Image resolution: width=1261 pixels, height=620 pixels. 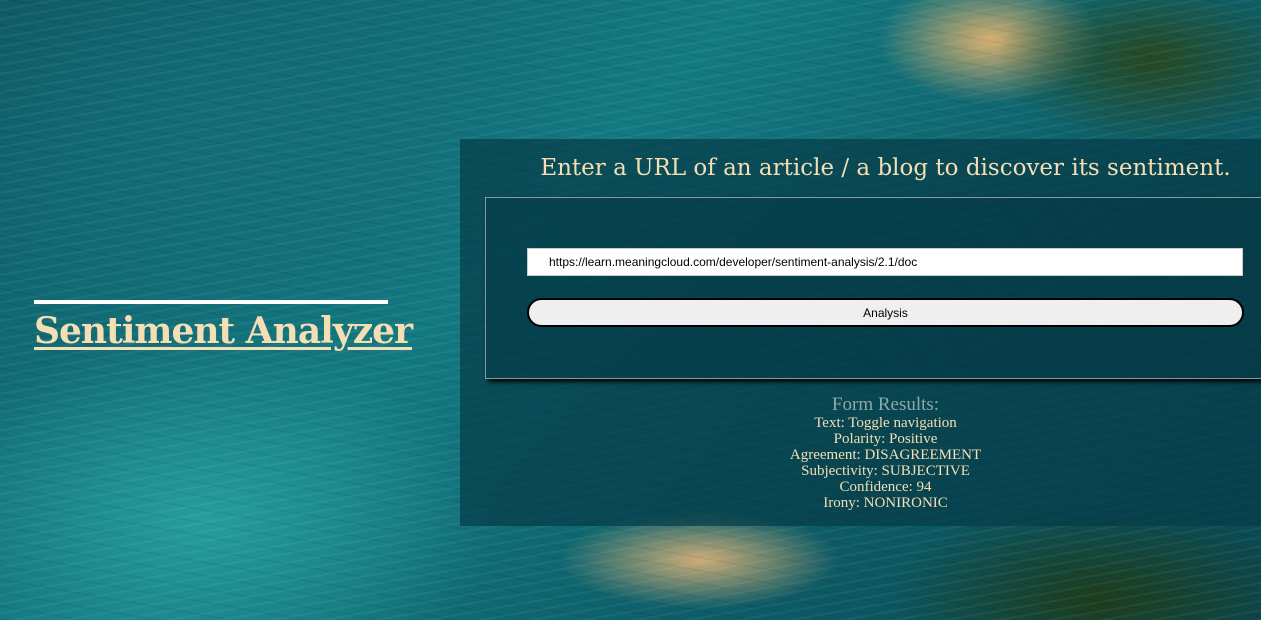 I want to click on page-title: Sentiment Analyzer, so click(x=223, y=331).